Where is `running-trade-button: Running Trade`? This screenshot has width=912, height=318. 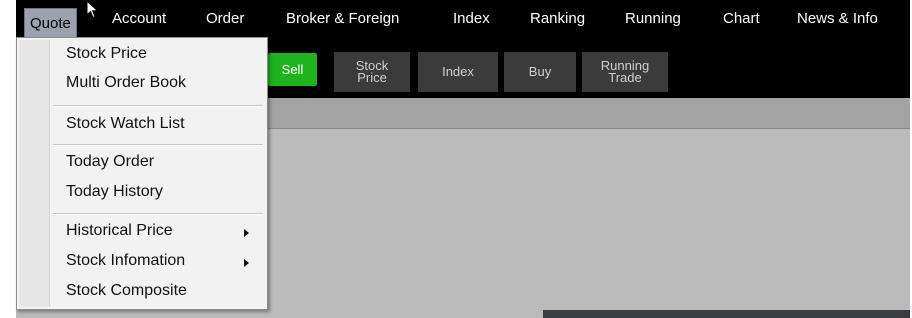 running-trade-button: Running Trade is located at coordinates (625, 72).